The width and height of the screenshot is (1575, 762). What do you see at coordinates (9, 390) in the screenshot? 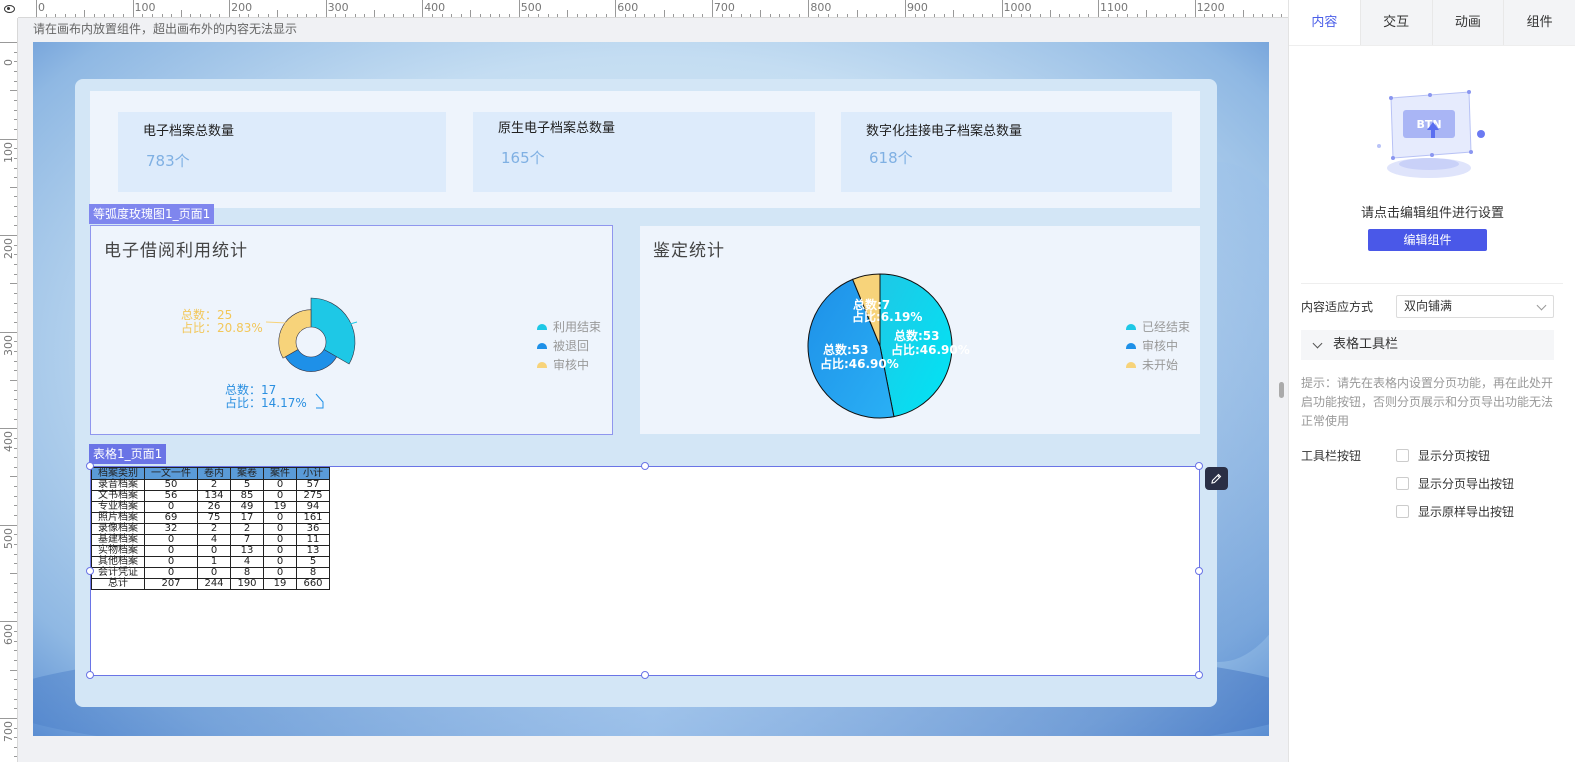
I see `vertical-ruler: 0 100 200 300 400 500 600 700` at bounding box center [9, 390].